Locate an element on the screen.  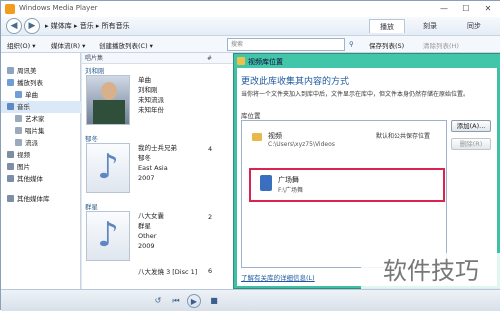
playlist-icon is located at coordinates (10, 82).